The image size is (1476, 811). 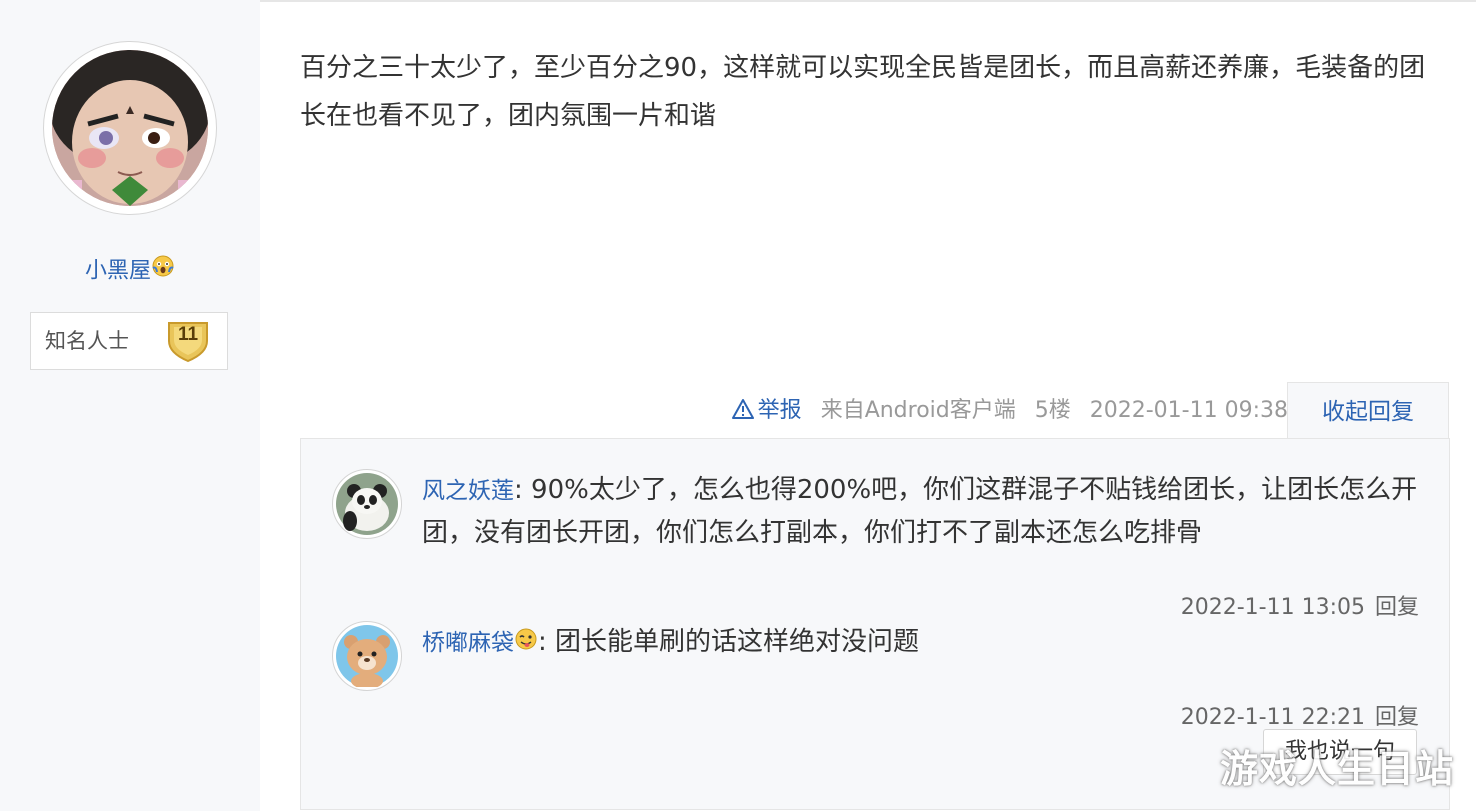 I want to click on report-link: 举报, so click(x=766, y=410).